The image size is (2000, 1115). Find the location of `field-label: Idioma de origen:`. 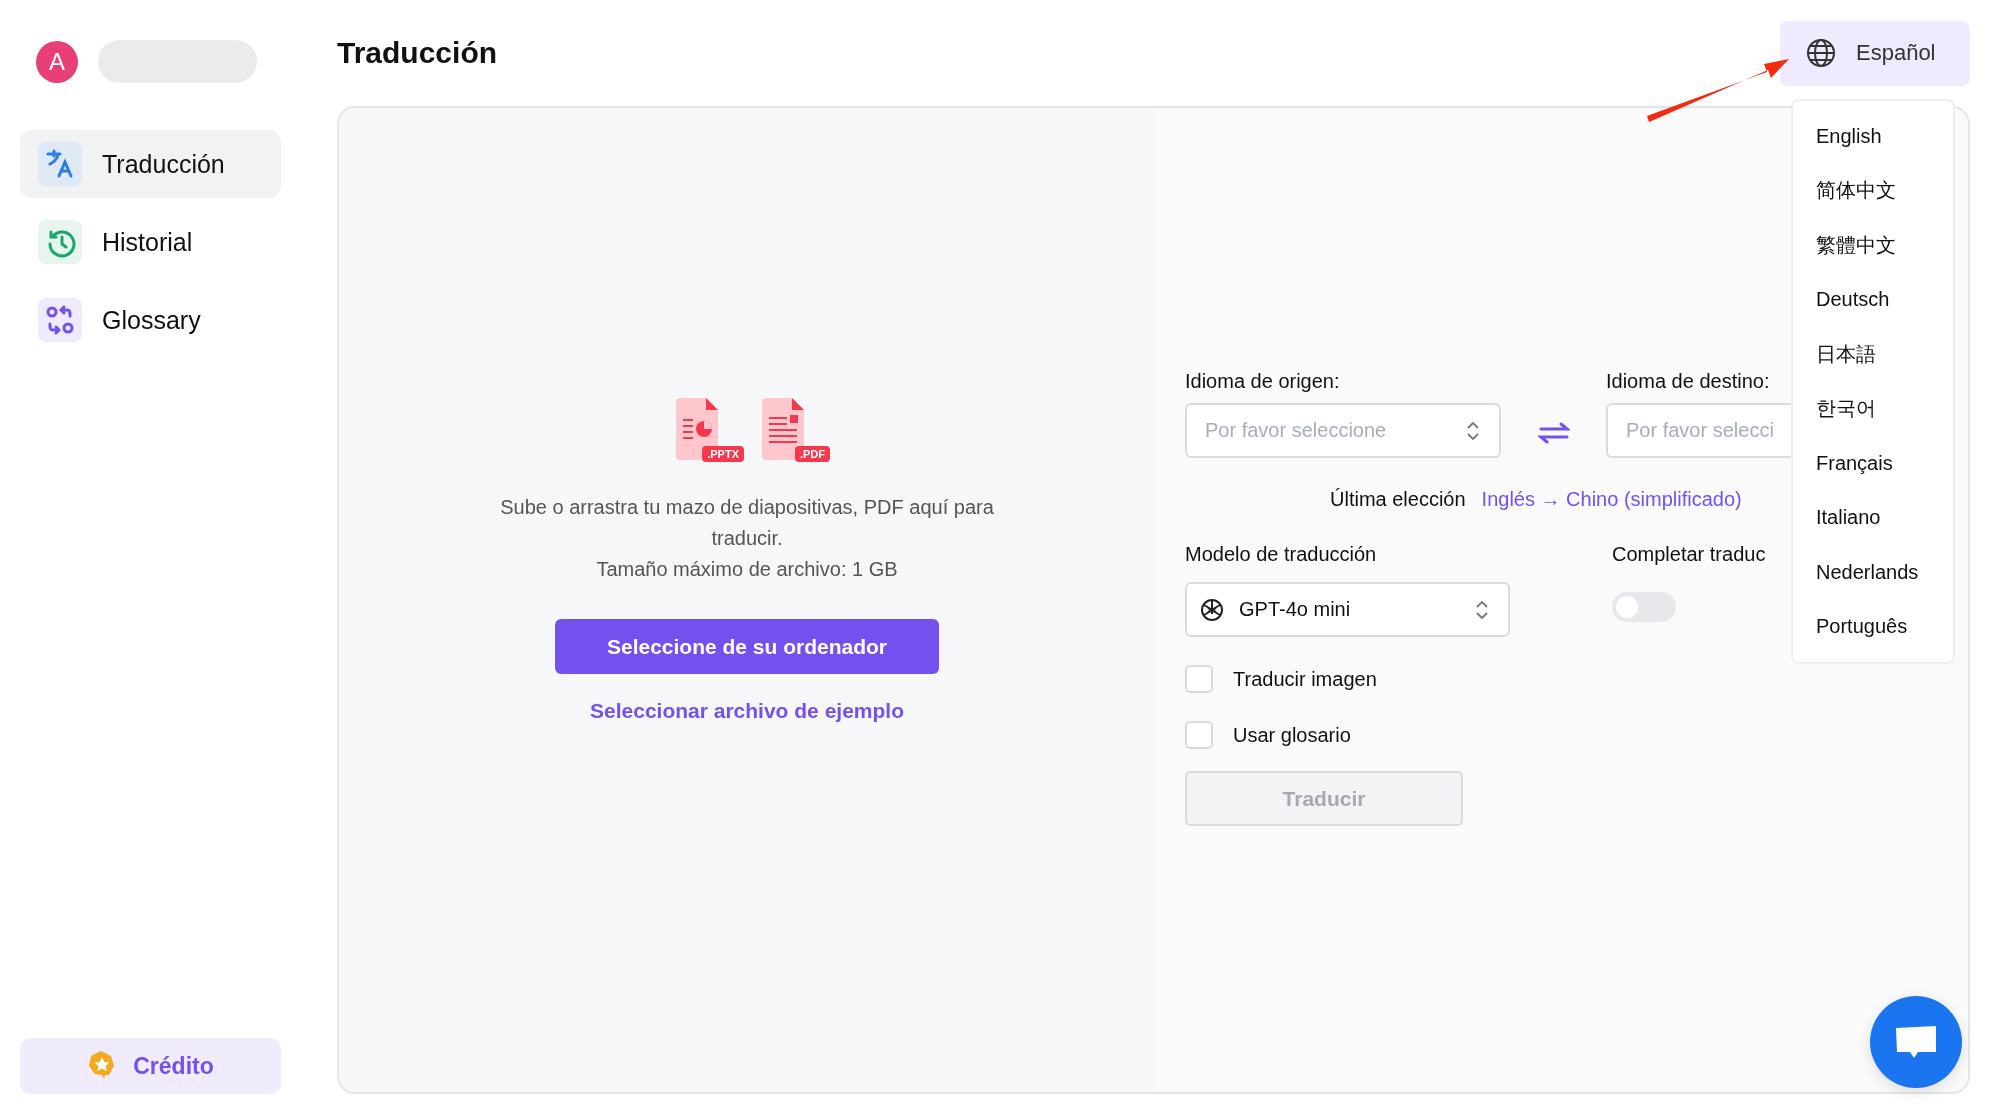

field-label: Idioma de origen: is located at coordinates (1263, 381).